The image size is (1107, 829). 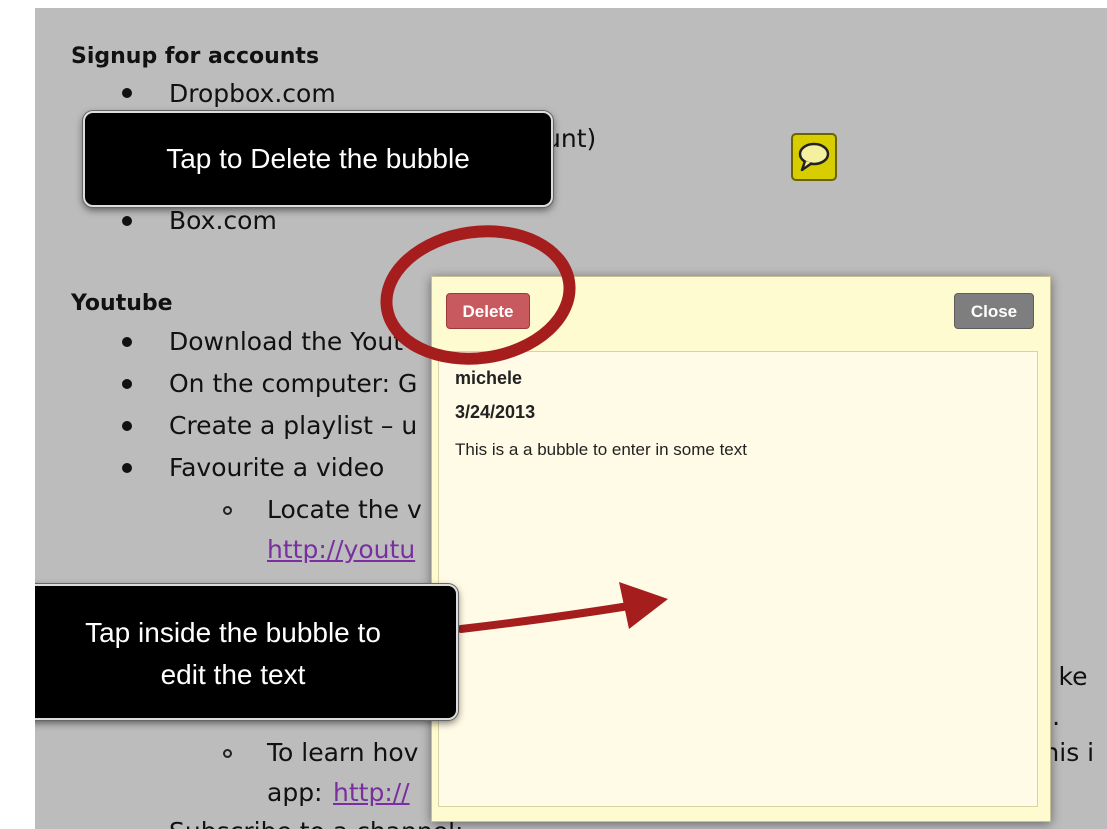 I want to click on edit-tip-line1: Tap inside the bubble to, so click(x=233, y=632).